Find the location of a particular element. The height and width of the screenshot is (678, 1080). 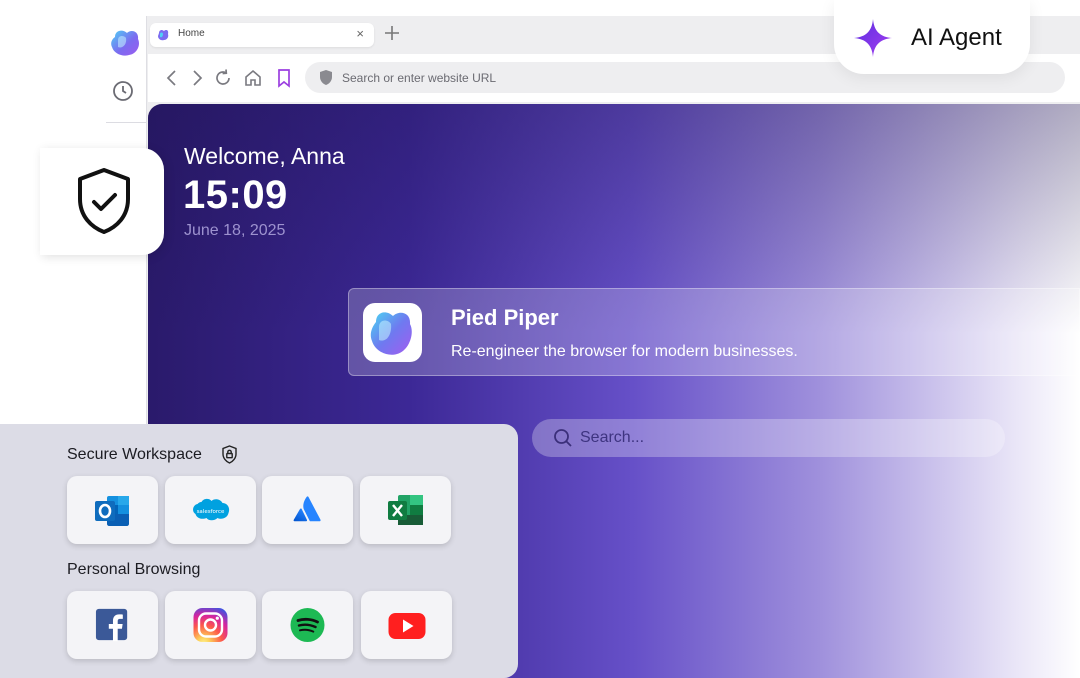

ai-agent-button: AI Agent is located at coordinates (932, 37).